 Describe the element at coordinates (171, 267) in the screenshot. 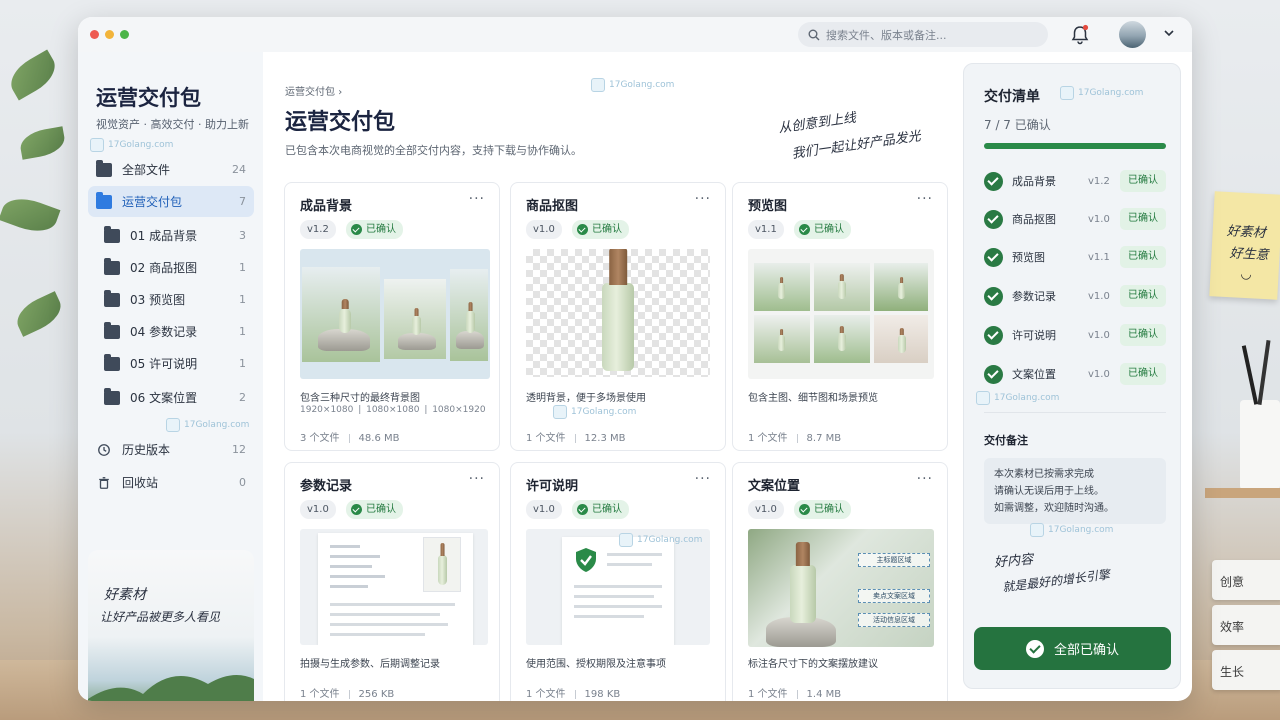

I see `sidebar-item-cutouts: 02 商品抠图 1` at that location.